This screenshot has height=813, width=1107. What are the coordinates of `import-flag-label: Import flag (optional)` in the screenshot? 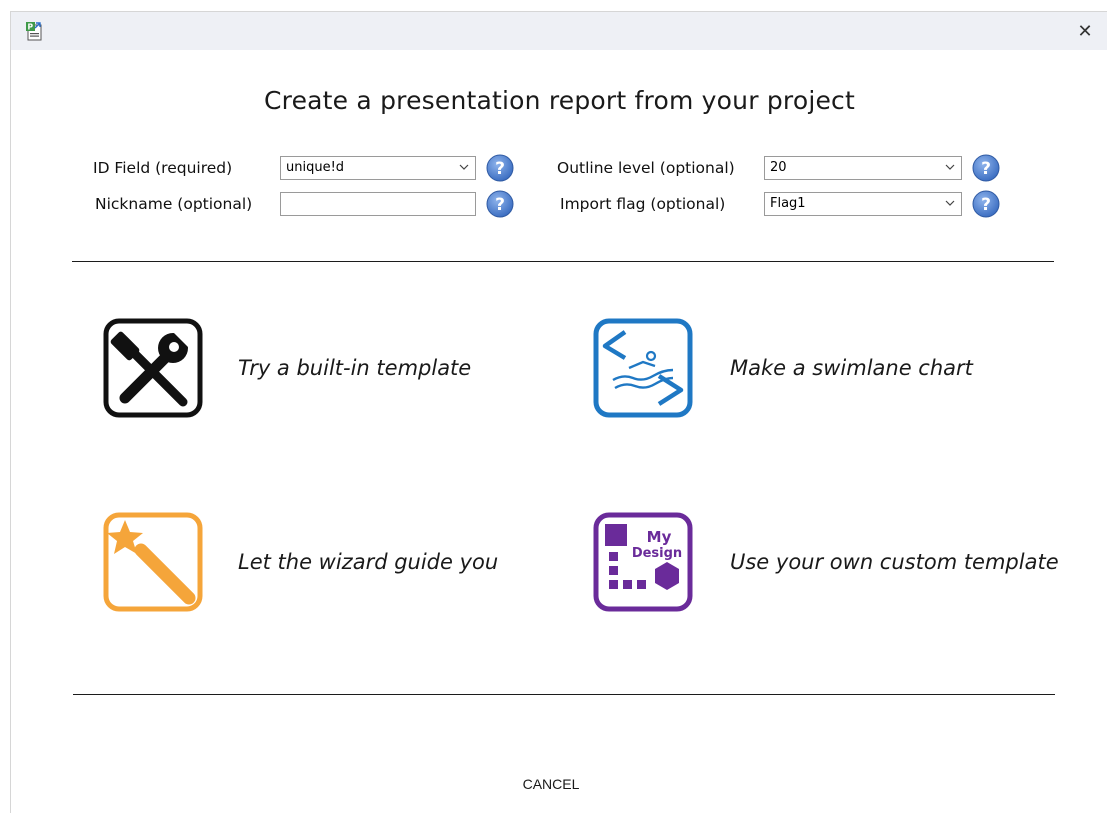 It's located at (643, 204).